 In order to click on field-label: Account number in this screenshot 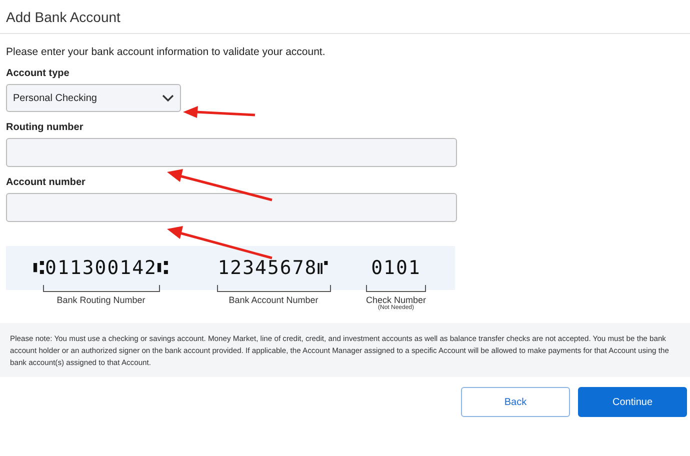, I will do `click(46, 182)`.